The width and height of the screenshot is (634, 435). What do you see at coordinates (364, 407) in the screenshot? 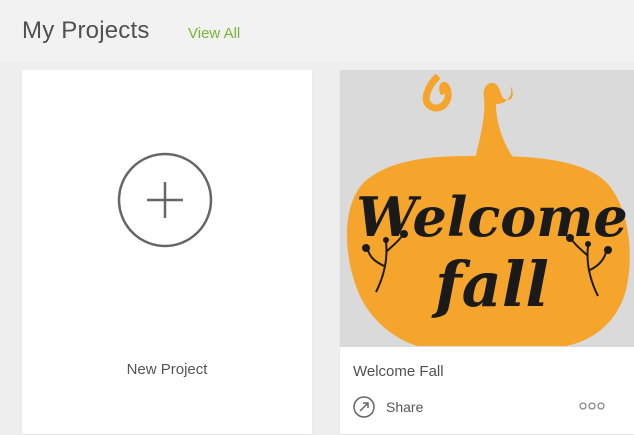
I see `share-icon` at bounding box center [364, 407].